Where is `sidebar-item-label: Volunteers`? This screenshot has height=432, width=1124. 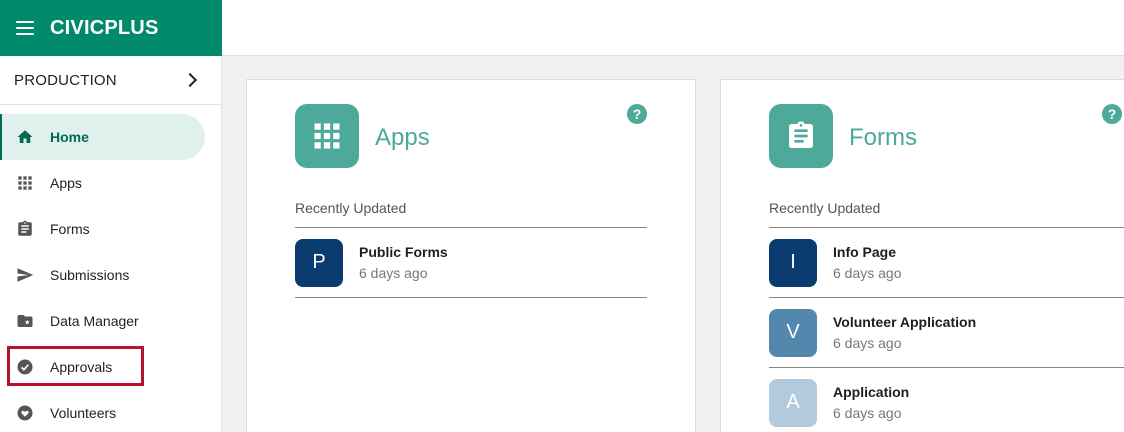 sidebar-item-label: Volunteers is located at coordinates (83, 413).